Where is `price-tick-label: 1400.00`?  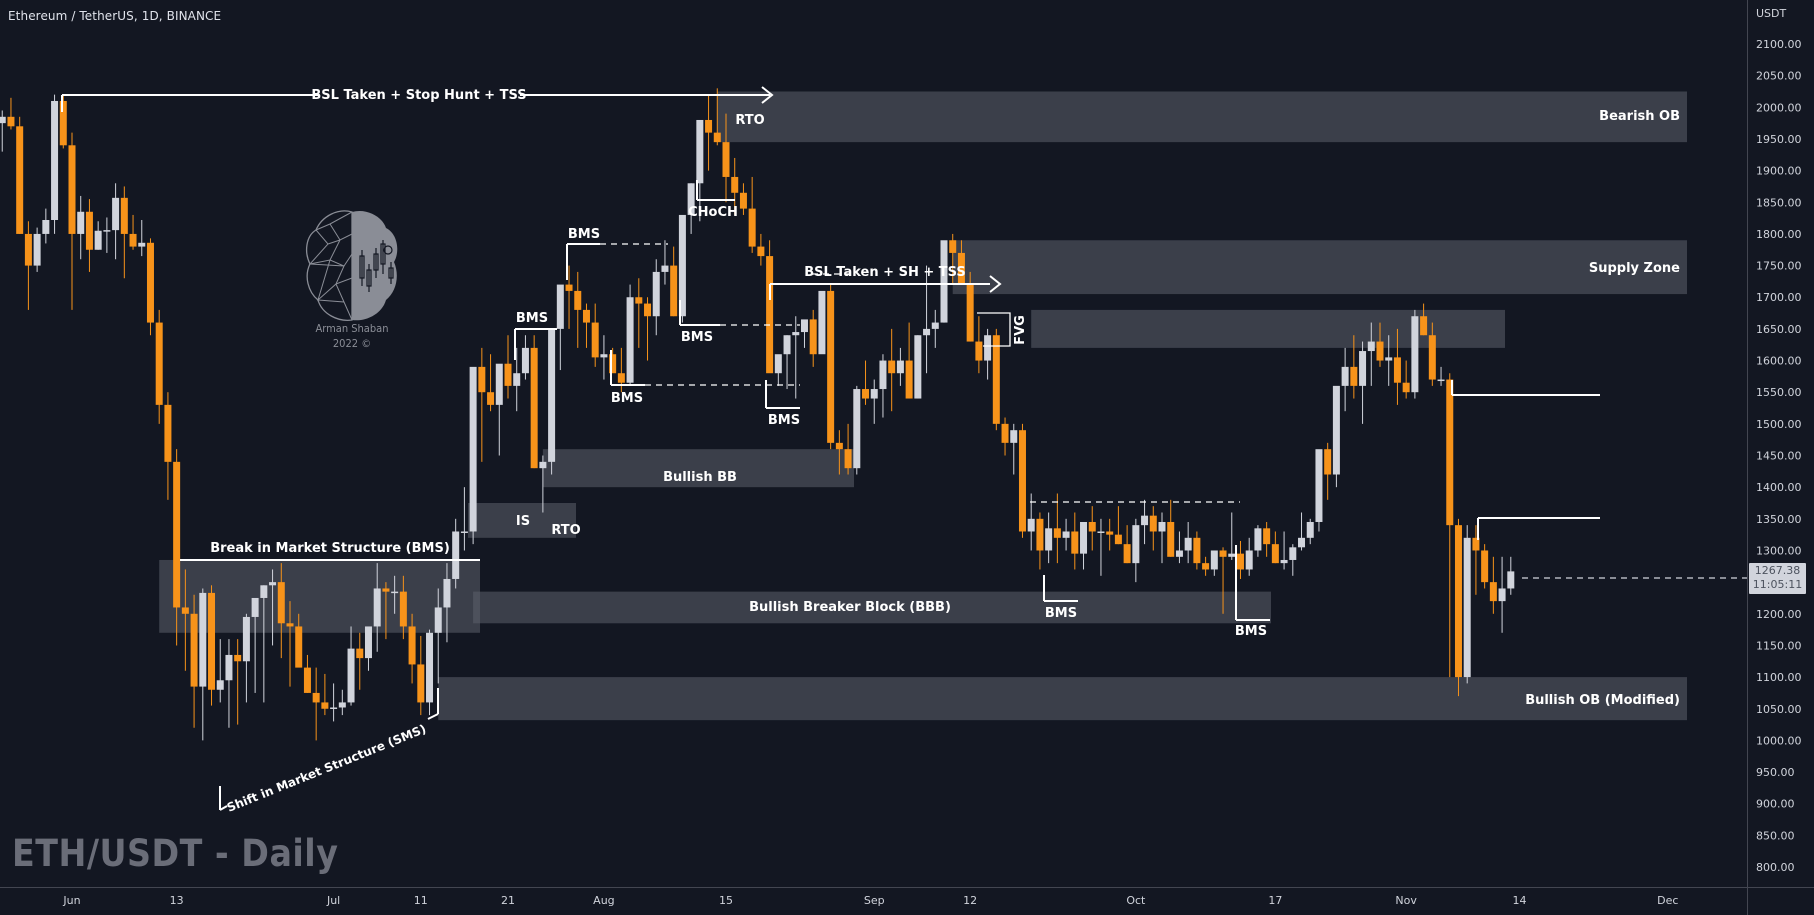 price-tick-label: 1400.00 is located at coordinates (1779, 487).